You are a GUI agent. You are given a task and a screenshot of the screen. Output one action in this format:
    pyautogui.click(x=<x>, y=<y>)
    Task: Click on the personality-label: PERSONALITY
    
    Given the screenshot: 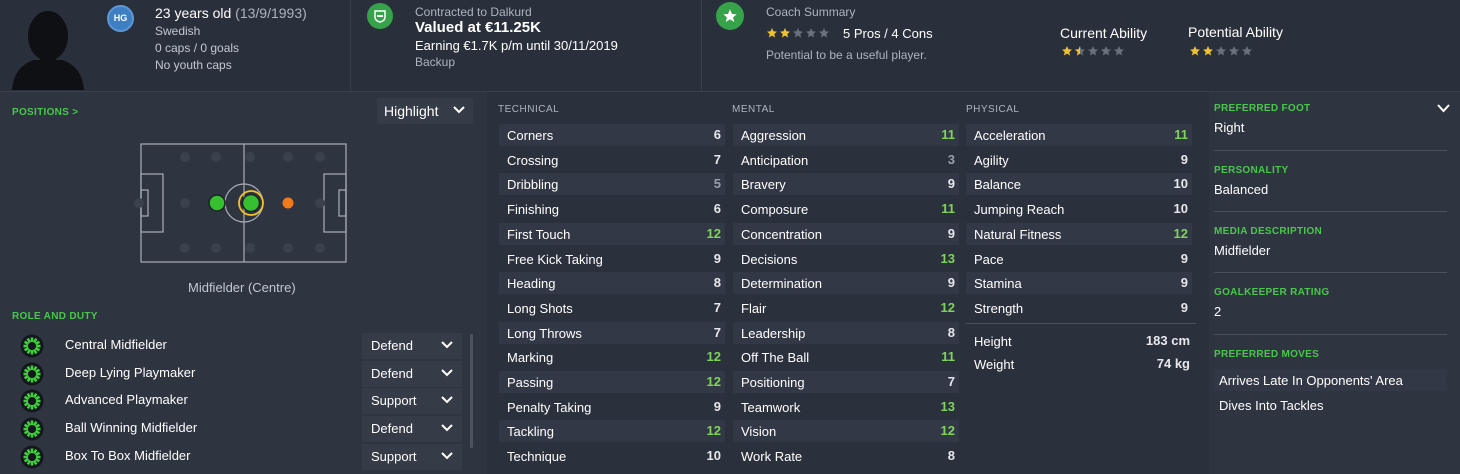 What is the action you would take?
    pyautogui.click(x=1251, y=170)
    